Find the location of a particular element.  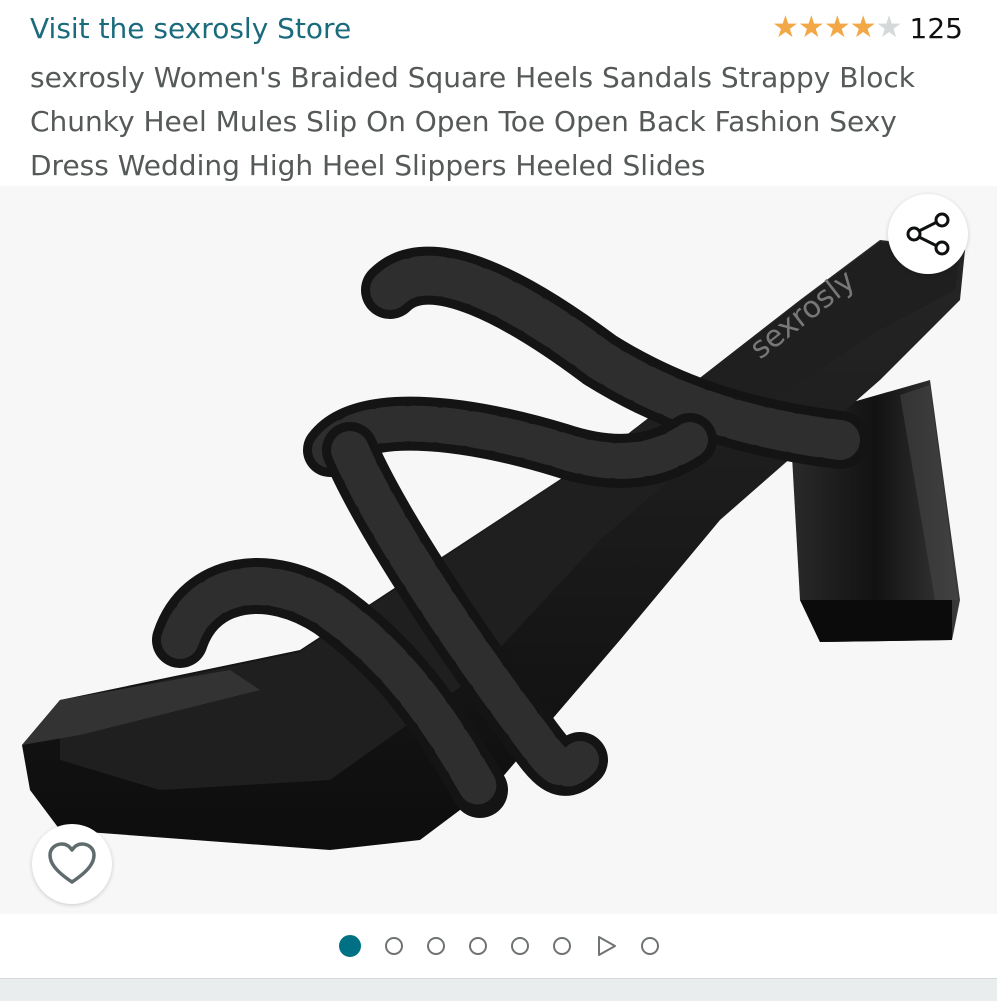

share-button is located at coordinates (928, 234).